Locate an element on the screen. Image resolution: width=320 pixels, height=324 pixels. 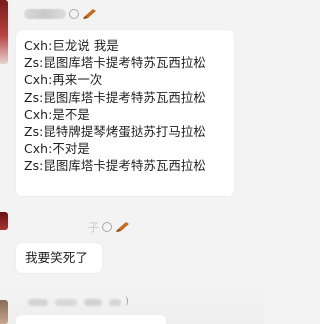
message-line: Cxh:是不是 is located at coordinates (57, 114).